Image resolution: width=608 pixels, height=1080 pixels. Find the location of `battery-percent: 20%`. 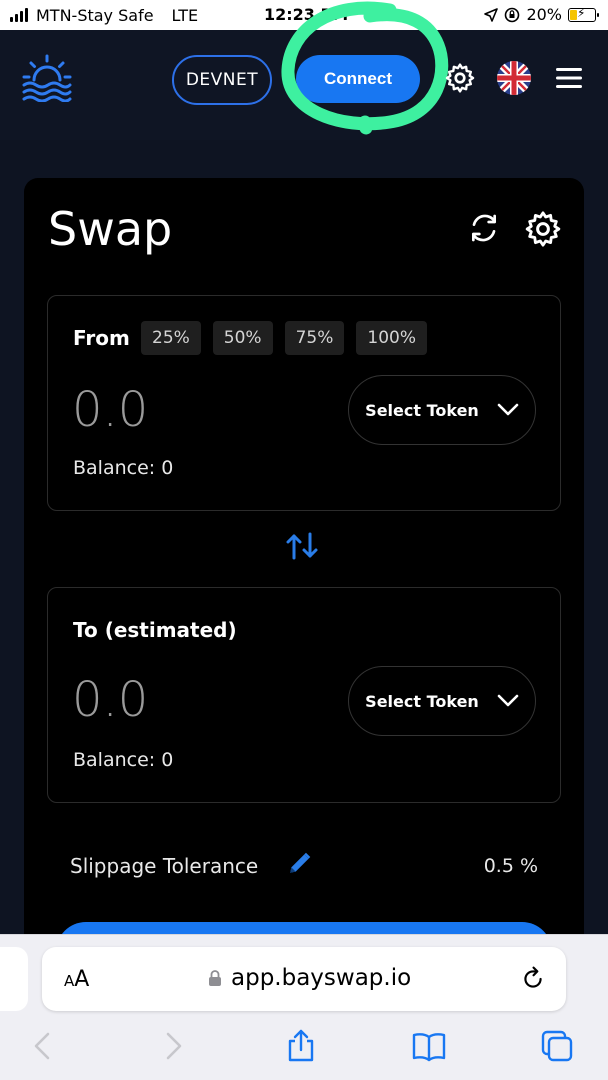

battery-percent: 20% is located at coordinates (544, 14).